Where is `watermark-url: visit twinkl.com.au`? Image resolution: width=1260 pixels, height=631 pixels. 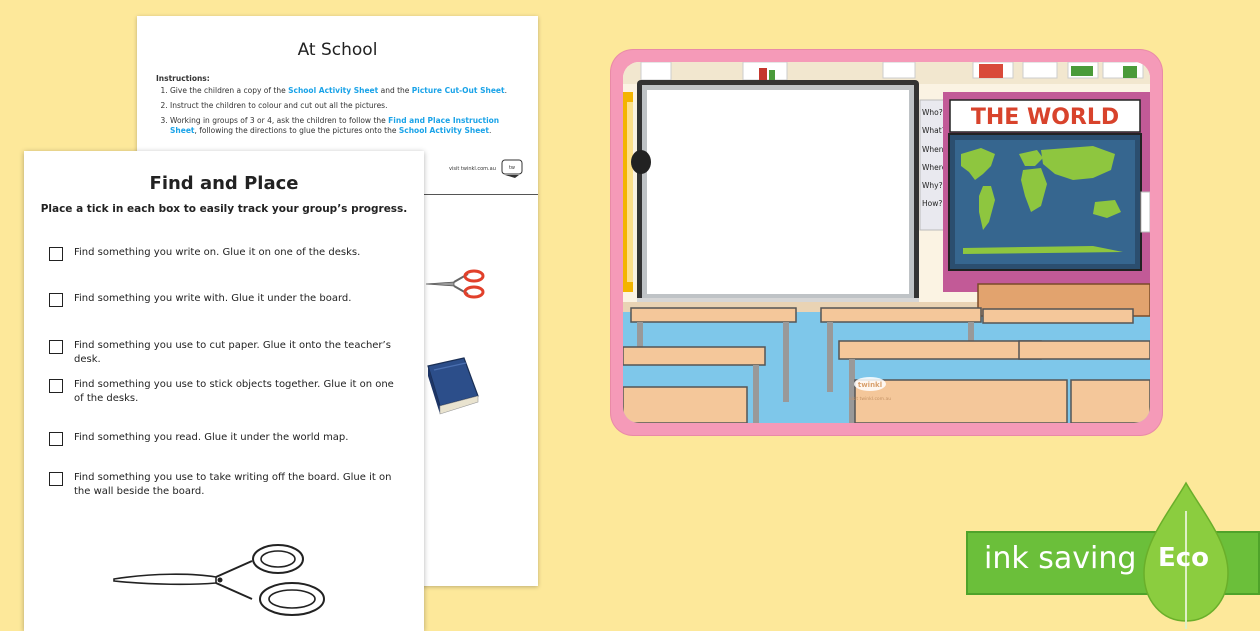 watermark-url: visit twinkl.com.au is located at coordinates (870, 399).